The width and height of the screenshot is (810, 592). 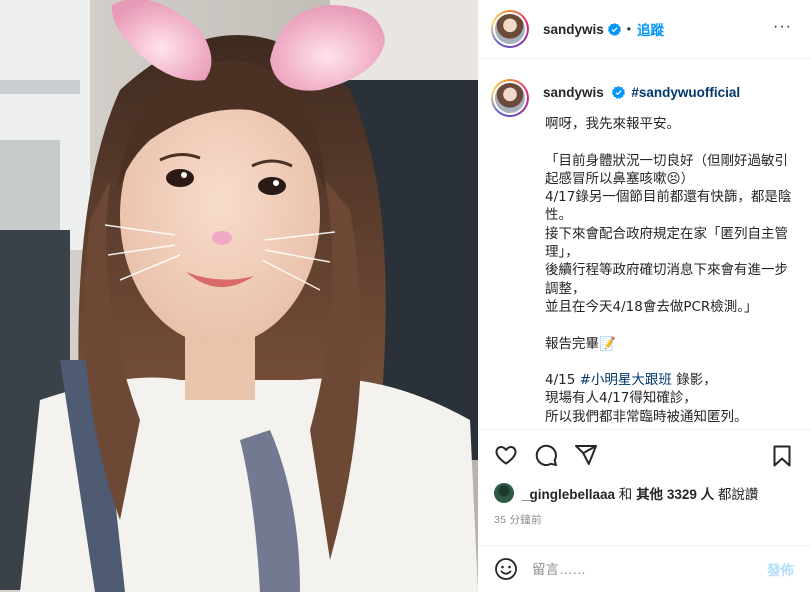 I want to click on avatar, so click(x=510, y=29).